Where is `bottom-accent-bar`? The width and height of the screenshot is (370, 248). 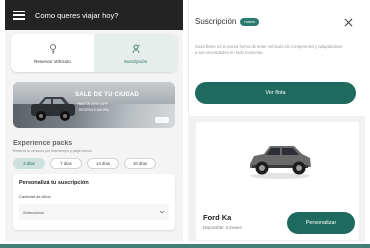 bottom-accent-bar is located at coordinates (185, 246).